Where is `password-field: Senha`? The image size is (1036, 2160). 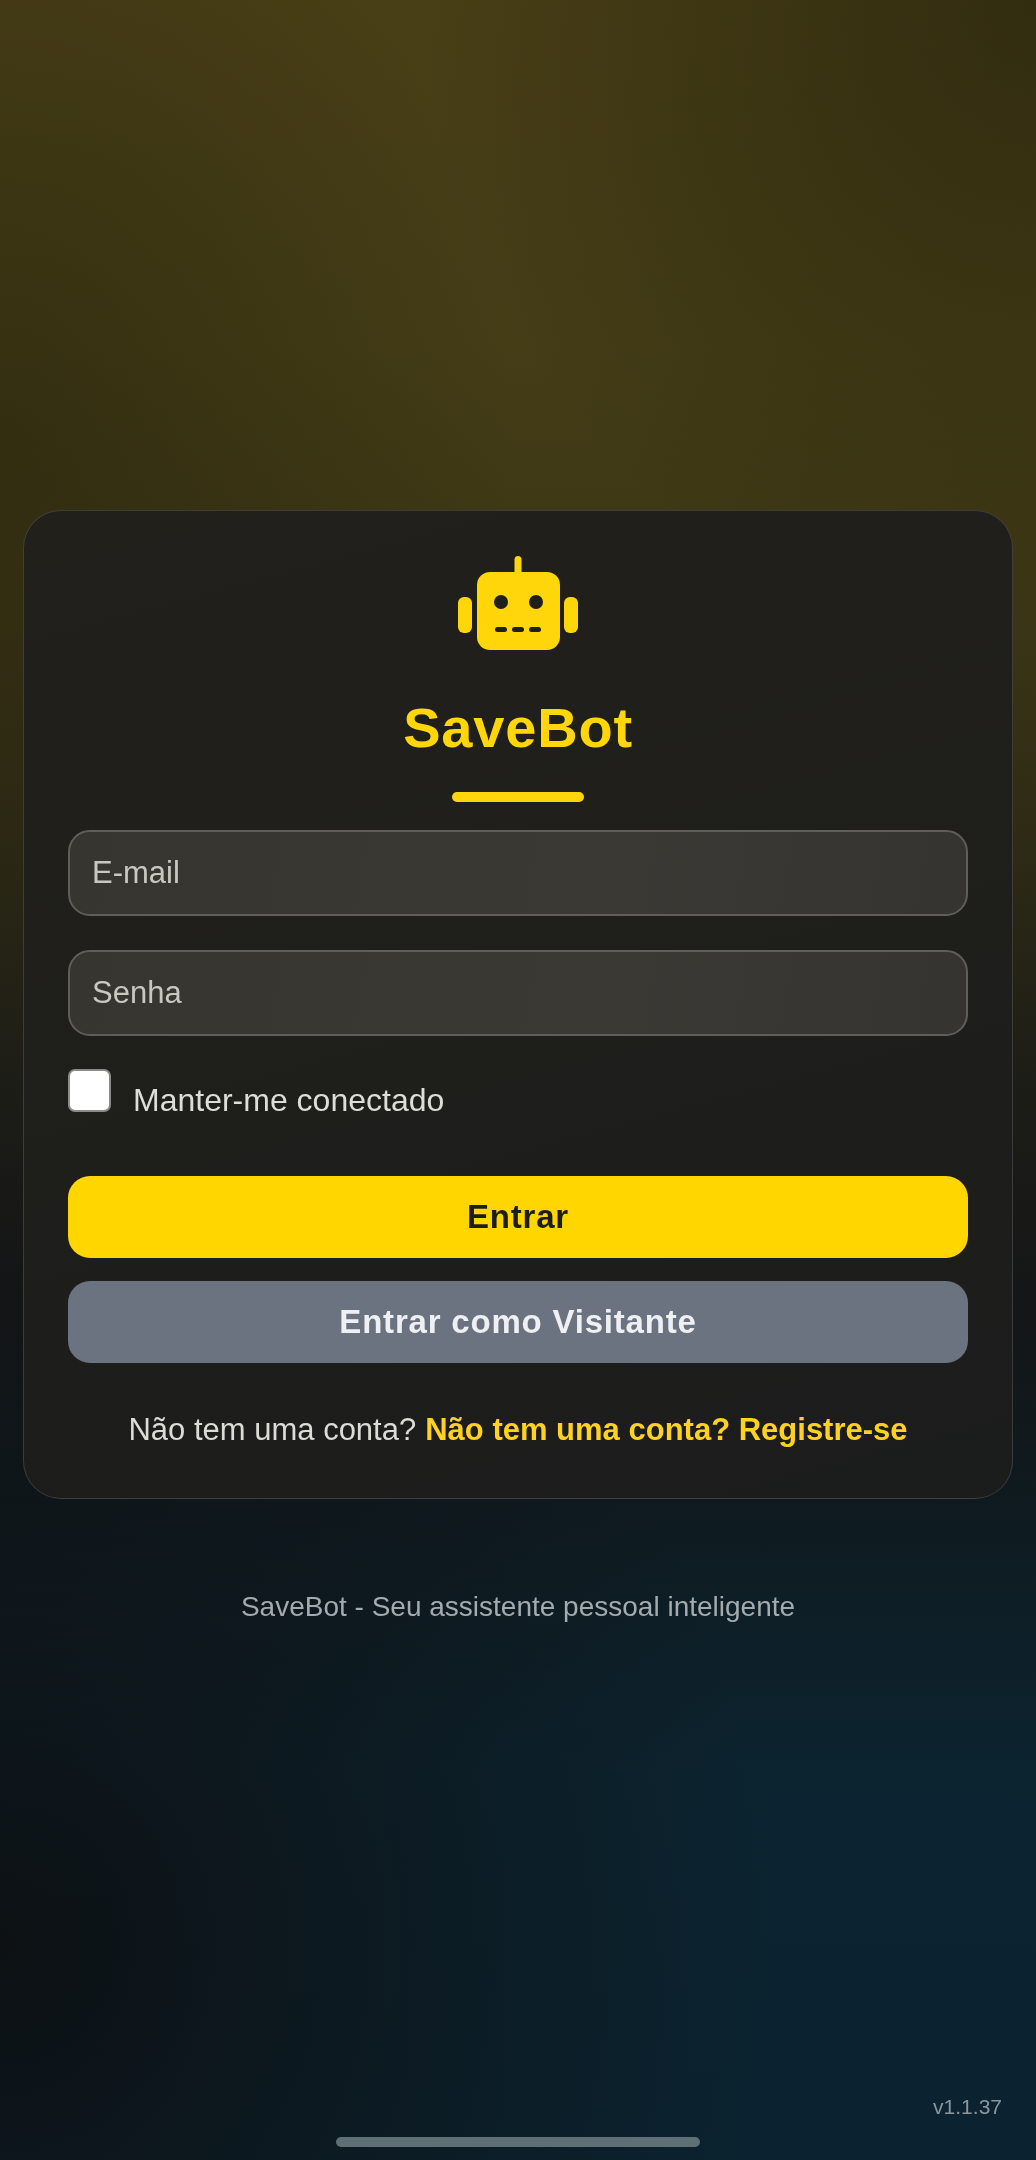 password-field: Senha is located at coordinates (518, 993).